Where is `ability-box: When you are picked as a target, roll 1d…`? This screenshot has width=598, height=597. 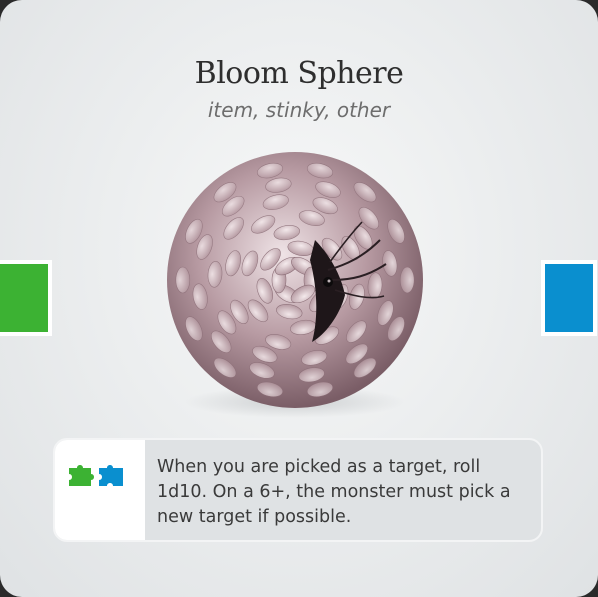 ability-box: When you are picked as a target, roll 1d… is located at coordinates (298, 490).